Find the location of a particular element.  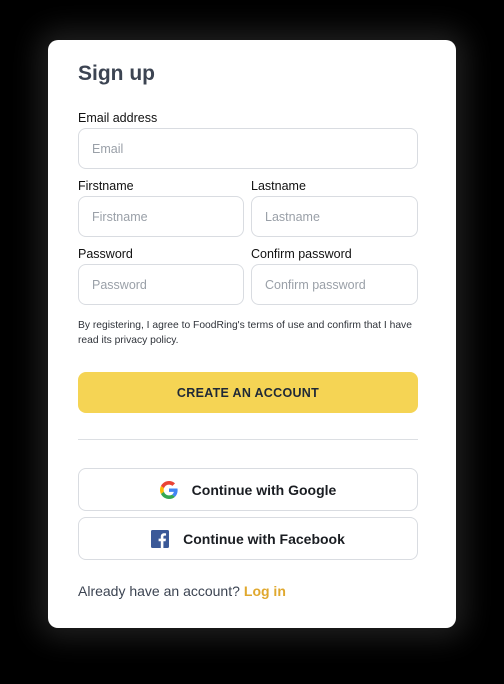

confirm-password-label: Confirm password is located at coordinates (301, 254).